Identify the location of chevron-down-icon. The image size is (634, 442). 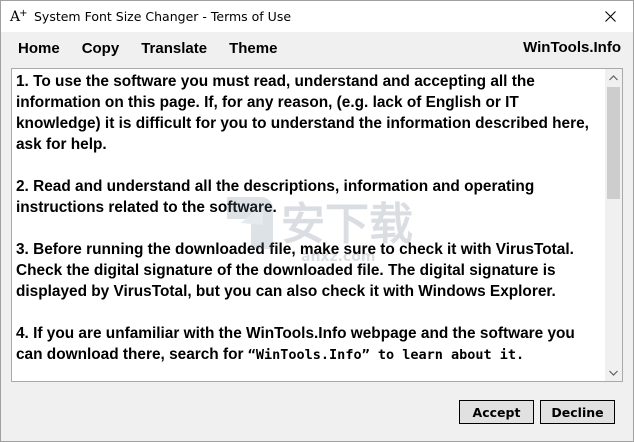
(613, 373).